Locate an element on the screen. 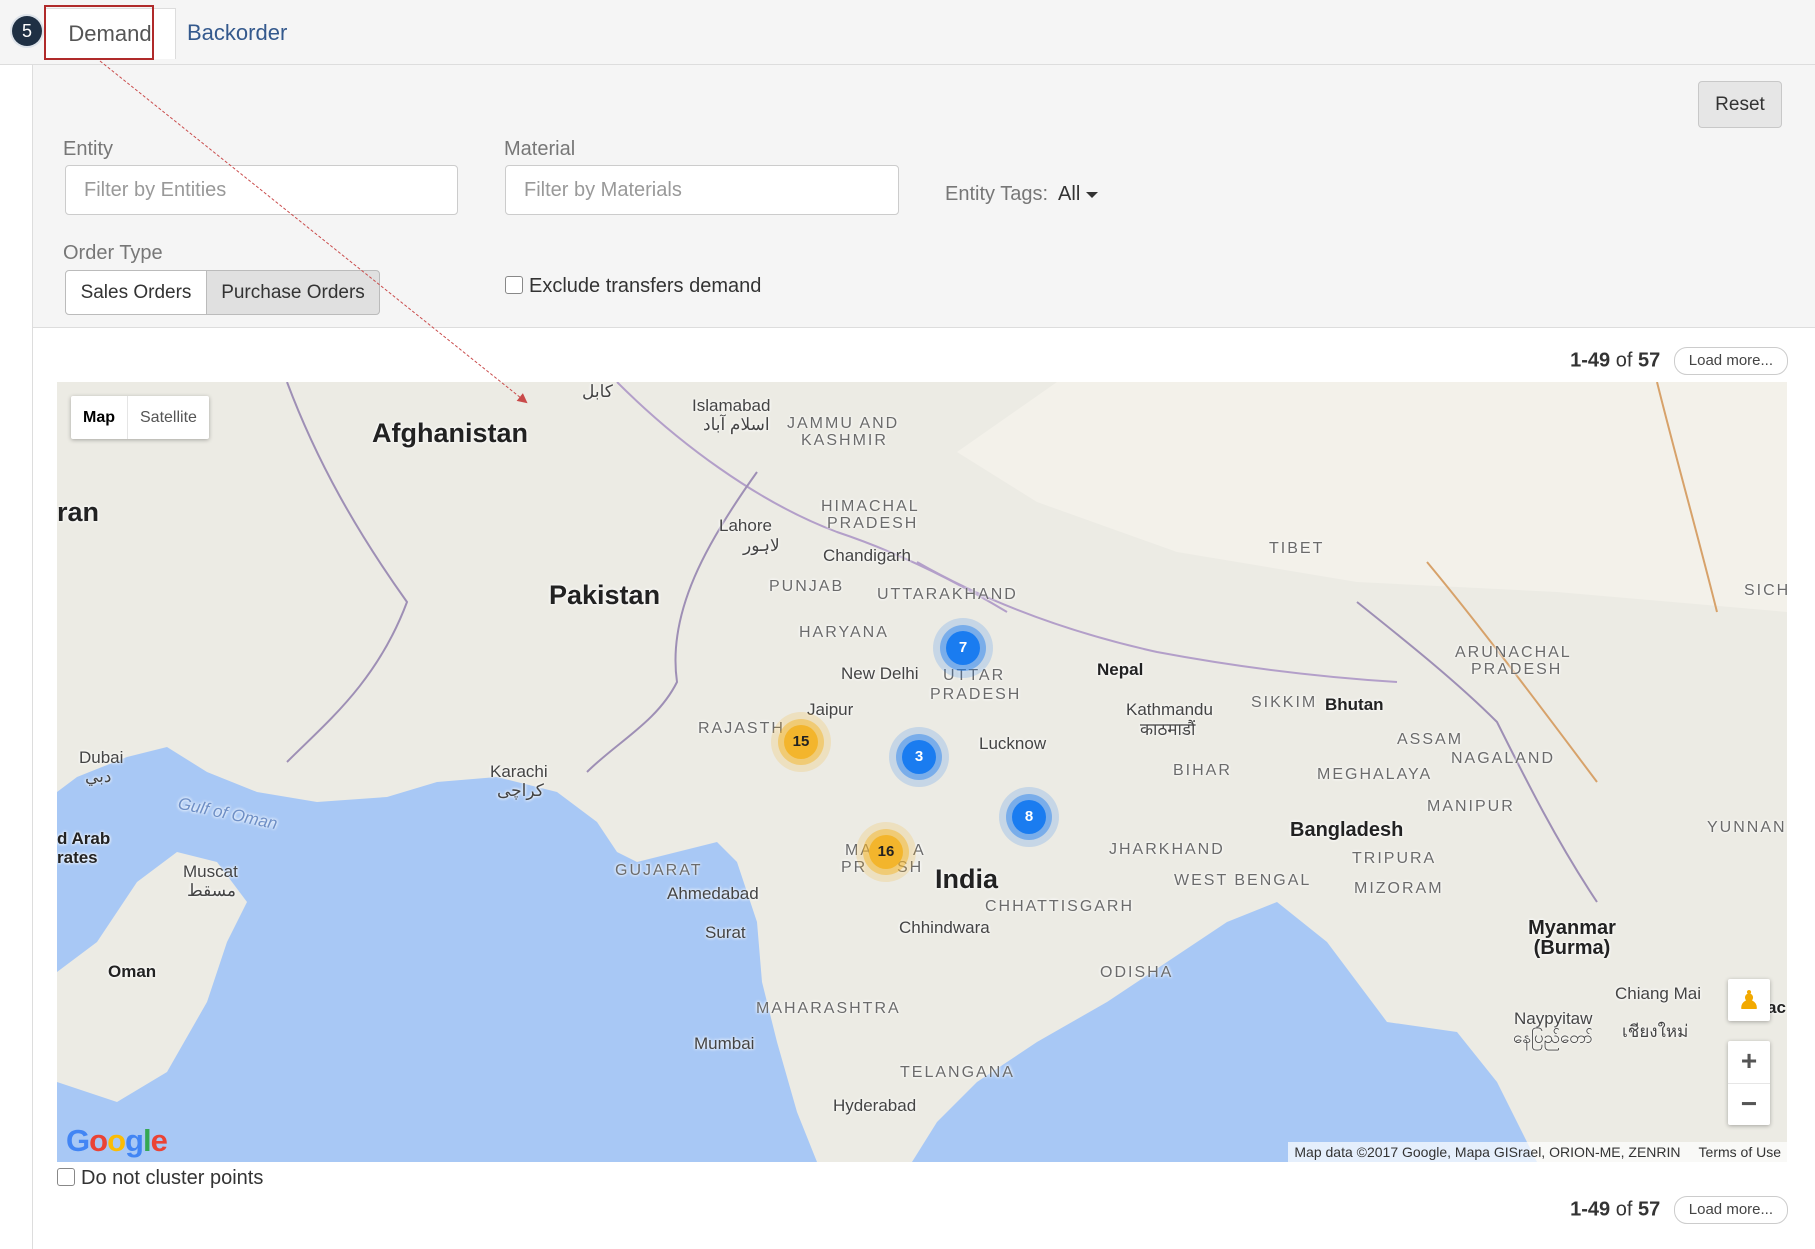 Image resolution: width=1815 pixels, height=1249 pixels. page-of: of is located at coordinates (1624, 1209).